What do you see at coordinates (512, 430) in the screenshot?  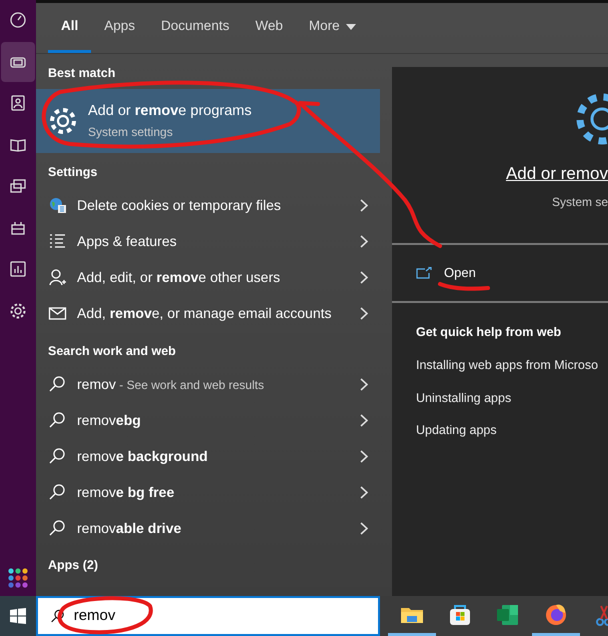 I see `help-link: Updating apps` at bounding box center [512, 430].